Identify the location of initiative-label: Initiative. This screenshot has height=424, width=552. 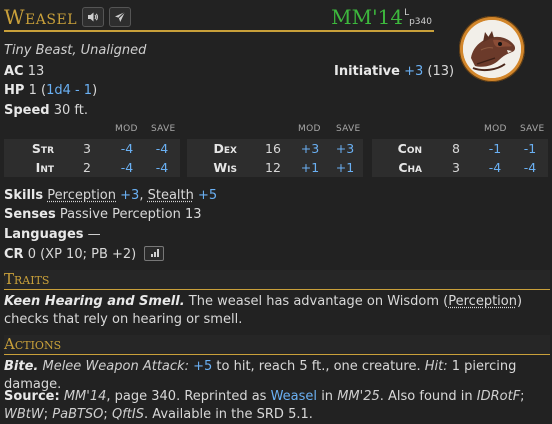
(367, 71).